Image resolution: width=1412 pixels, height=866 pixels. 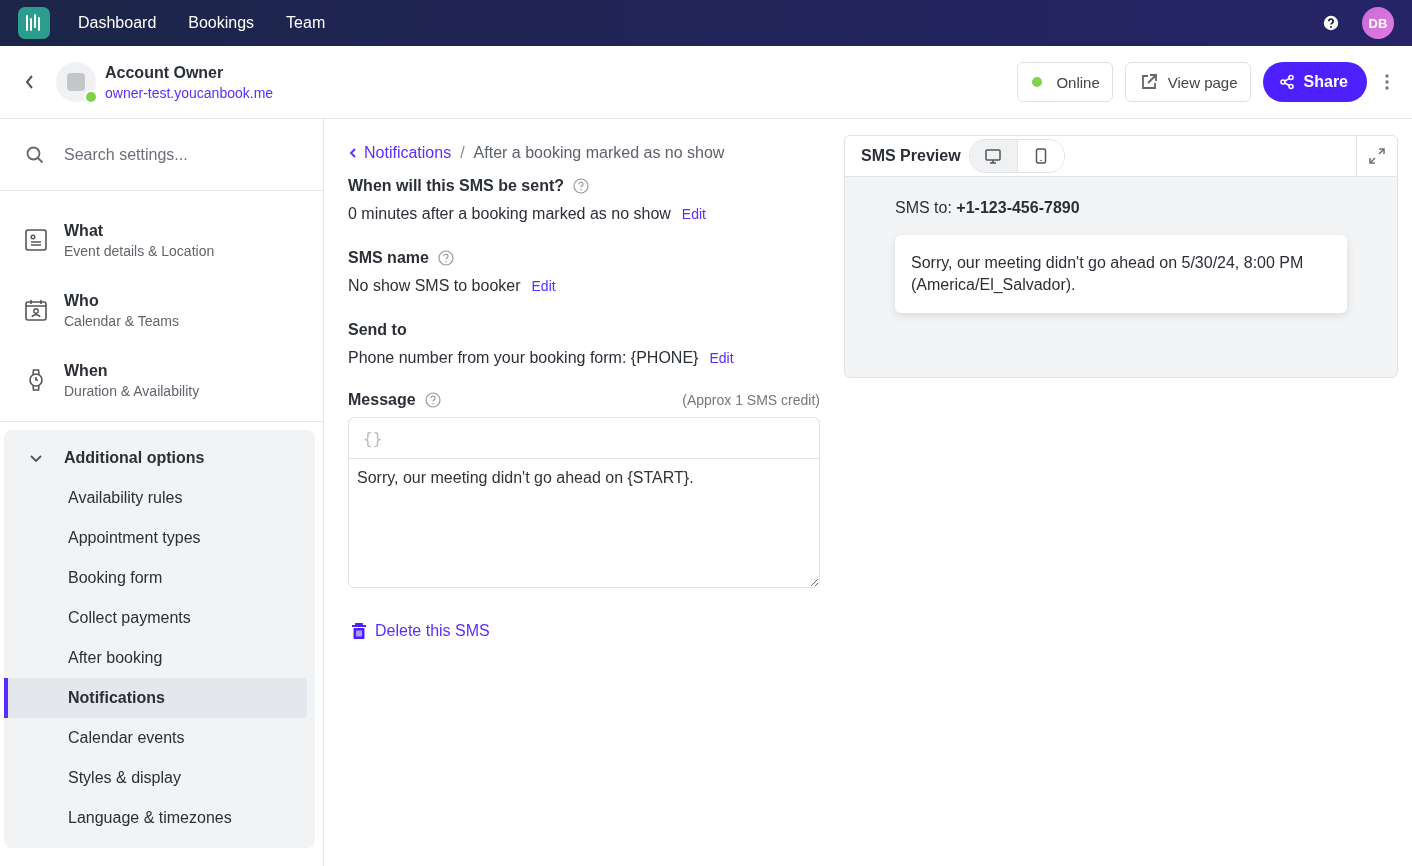 I want to click on nav-link: Team, so click(x=306, y=23).